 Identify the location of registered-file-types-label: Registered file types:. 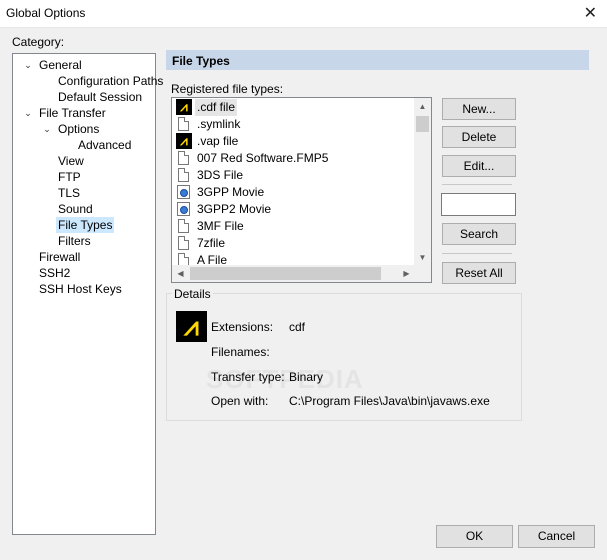
(227, 89).